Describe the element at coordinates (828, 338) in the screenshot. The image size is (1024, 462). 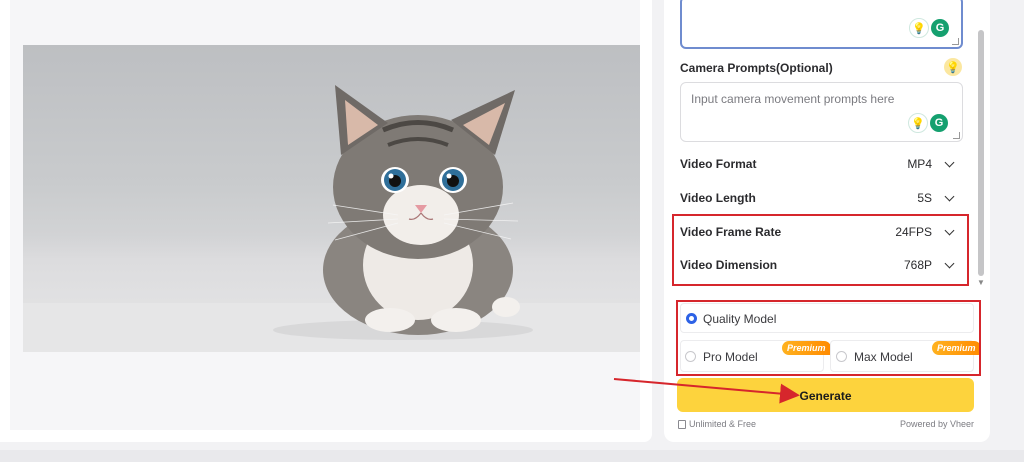
I see `annotation-box-model-selection` at that location.